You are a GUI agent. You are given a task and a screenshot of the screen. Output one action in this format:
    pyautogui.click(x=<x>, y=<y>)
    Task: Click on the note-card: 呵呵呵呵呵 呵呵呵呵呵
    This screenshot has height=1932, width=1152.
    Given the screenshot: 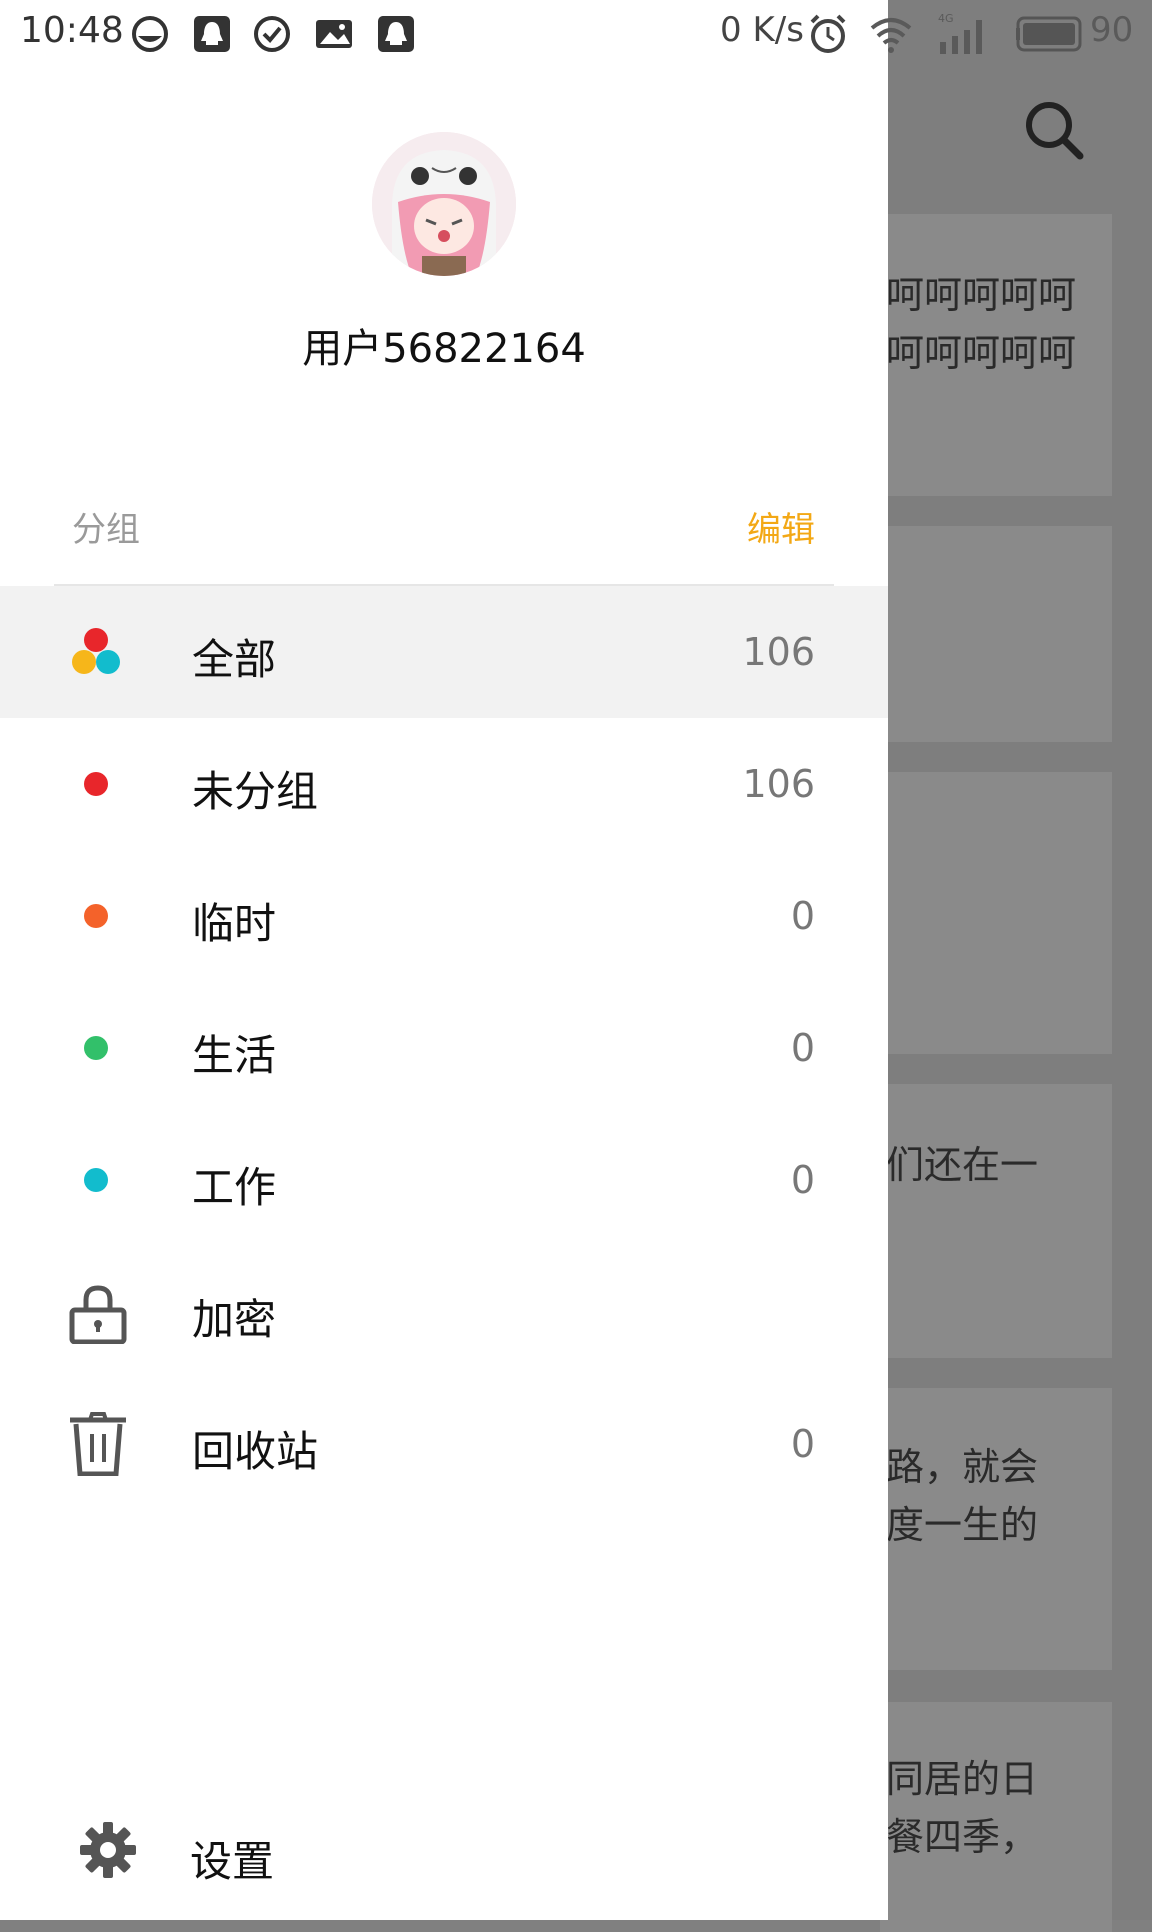 What is the action you would take?
    pyautogui.click(x=996, y=355)
    